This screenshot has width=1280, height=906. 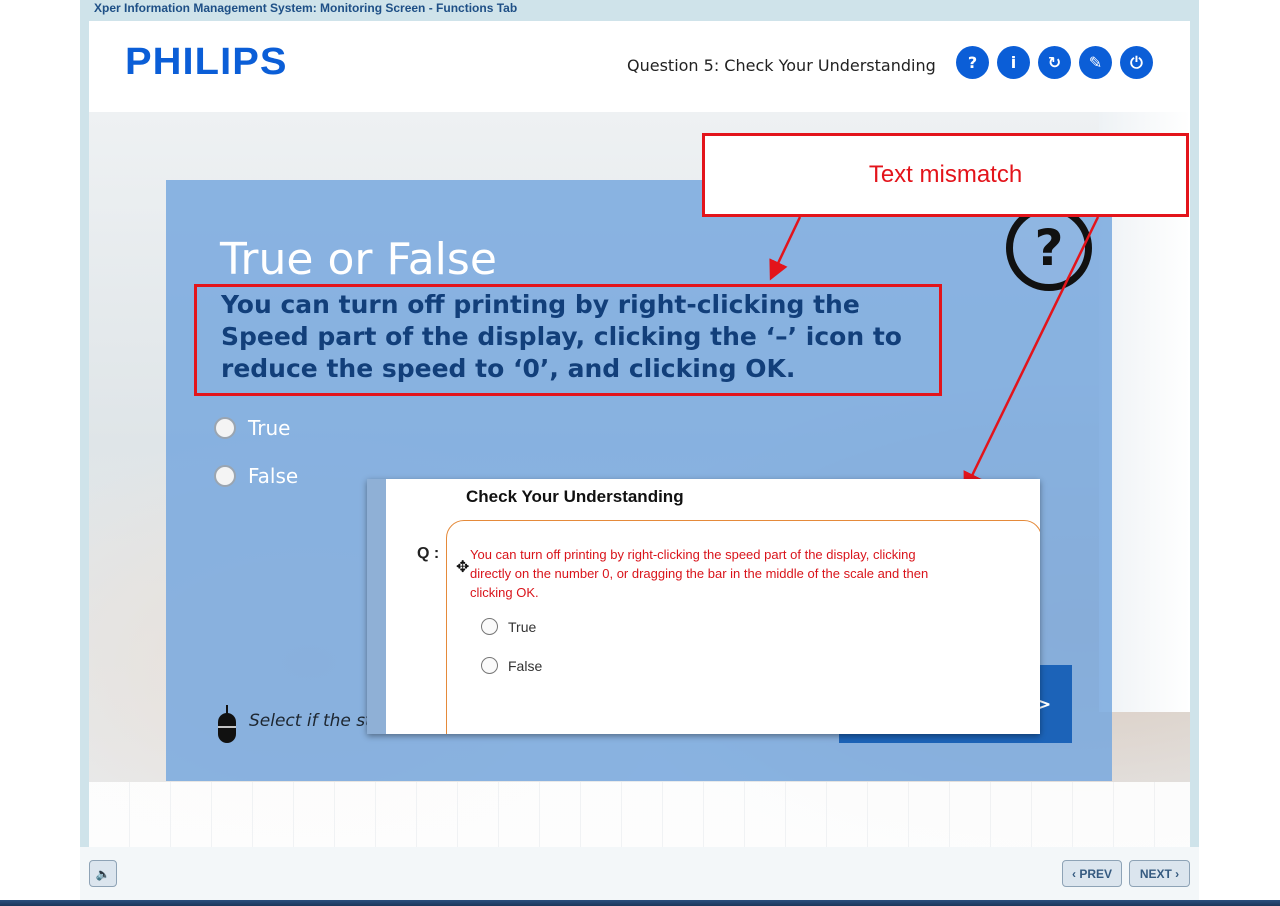 I want to click on next-button: NEXT ›, so click(x=1159, y=873).